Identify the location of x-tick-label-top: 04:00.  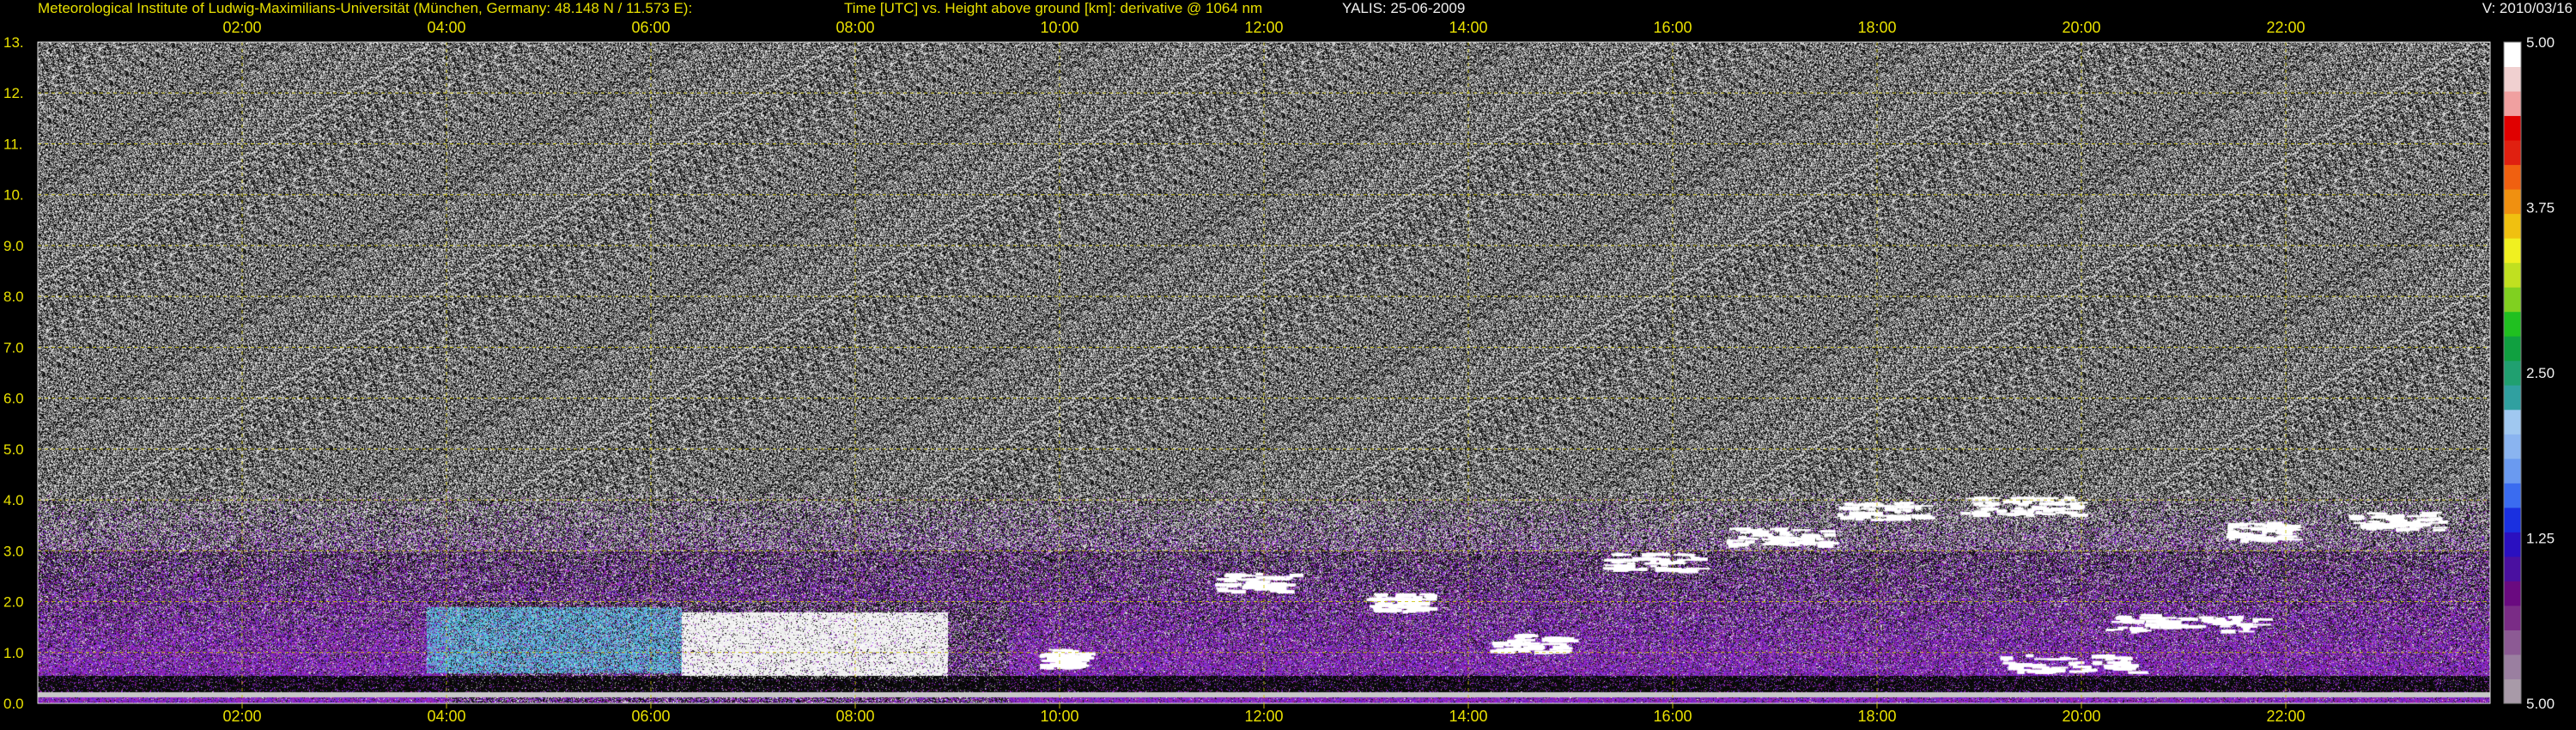
(446, 27).